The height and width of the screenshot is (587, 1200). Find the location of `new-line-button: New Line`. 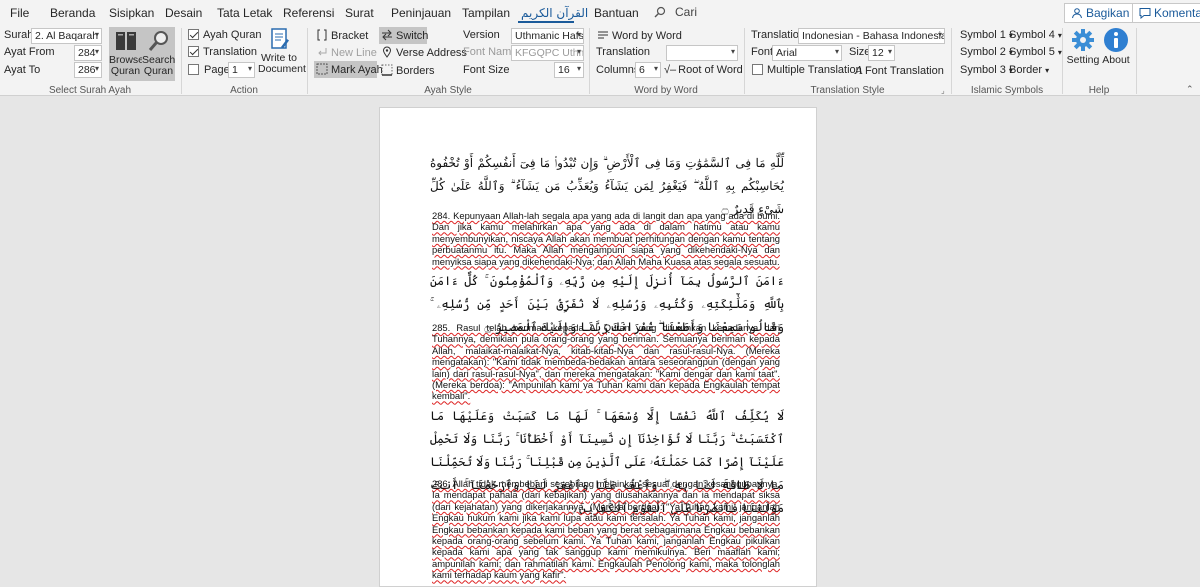

new-line-button: New Line is located at coordinates (346, 52).